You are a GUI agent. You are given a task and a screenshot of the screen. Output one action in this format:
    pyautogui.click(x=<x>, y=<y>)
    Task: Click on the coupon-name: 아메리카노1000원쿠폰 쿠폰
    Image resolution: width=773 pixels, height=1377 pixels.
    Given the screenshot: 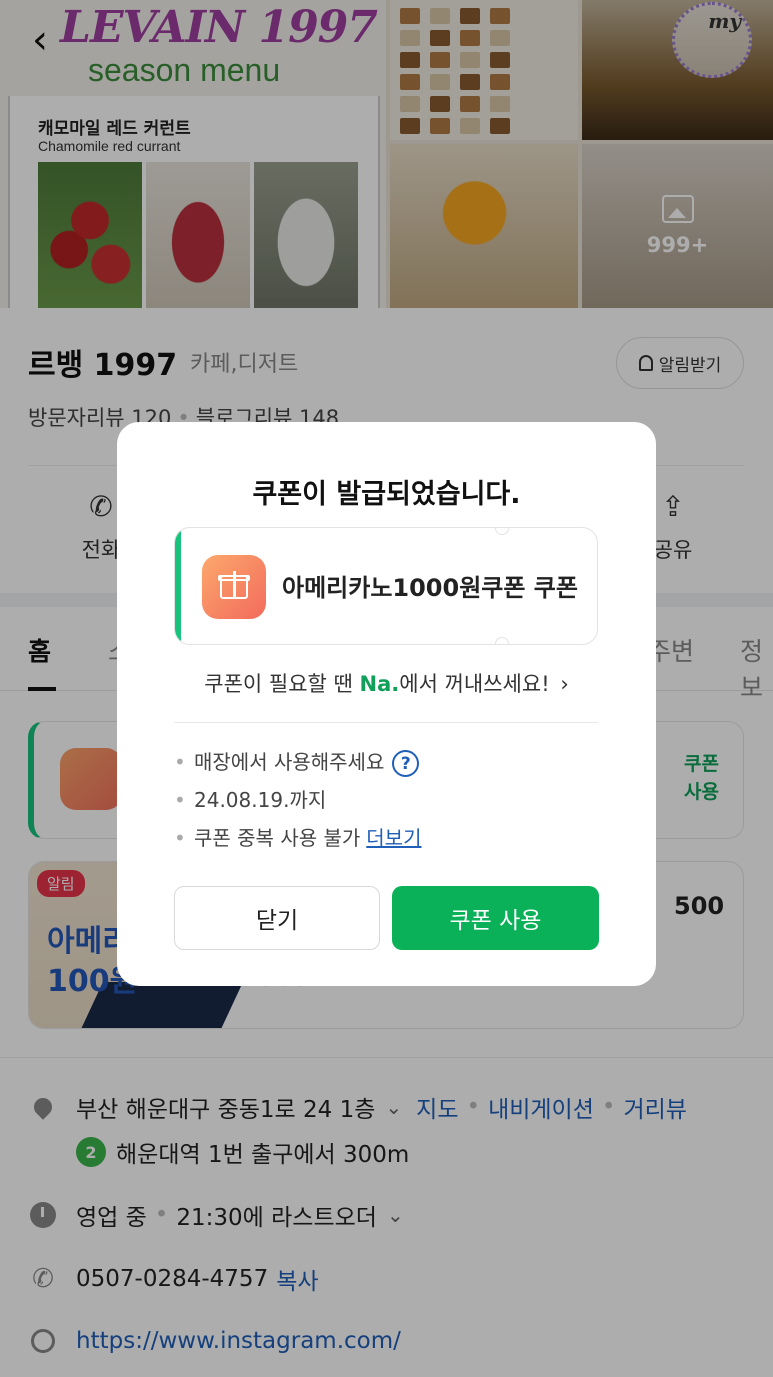 What is the action you would take?
    pyautogui.click(x=430, y=588)
    